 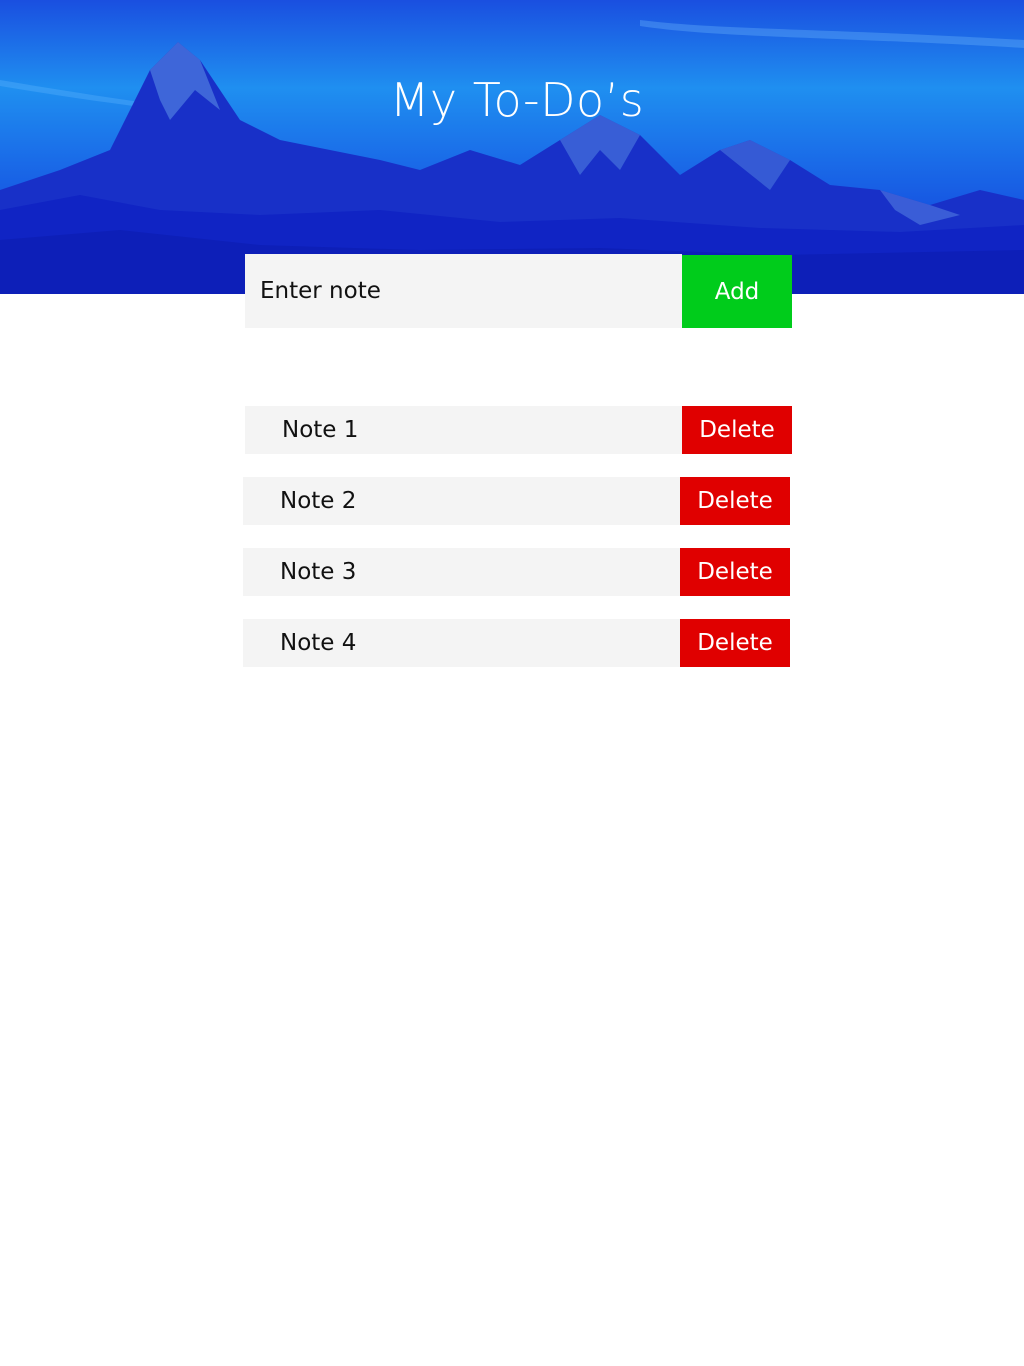 I want to click on todo-text: Note 1, so click(x=463, y=430).